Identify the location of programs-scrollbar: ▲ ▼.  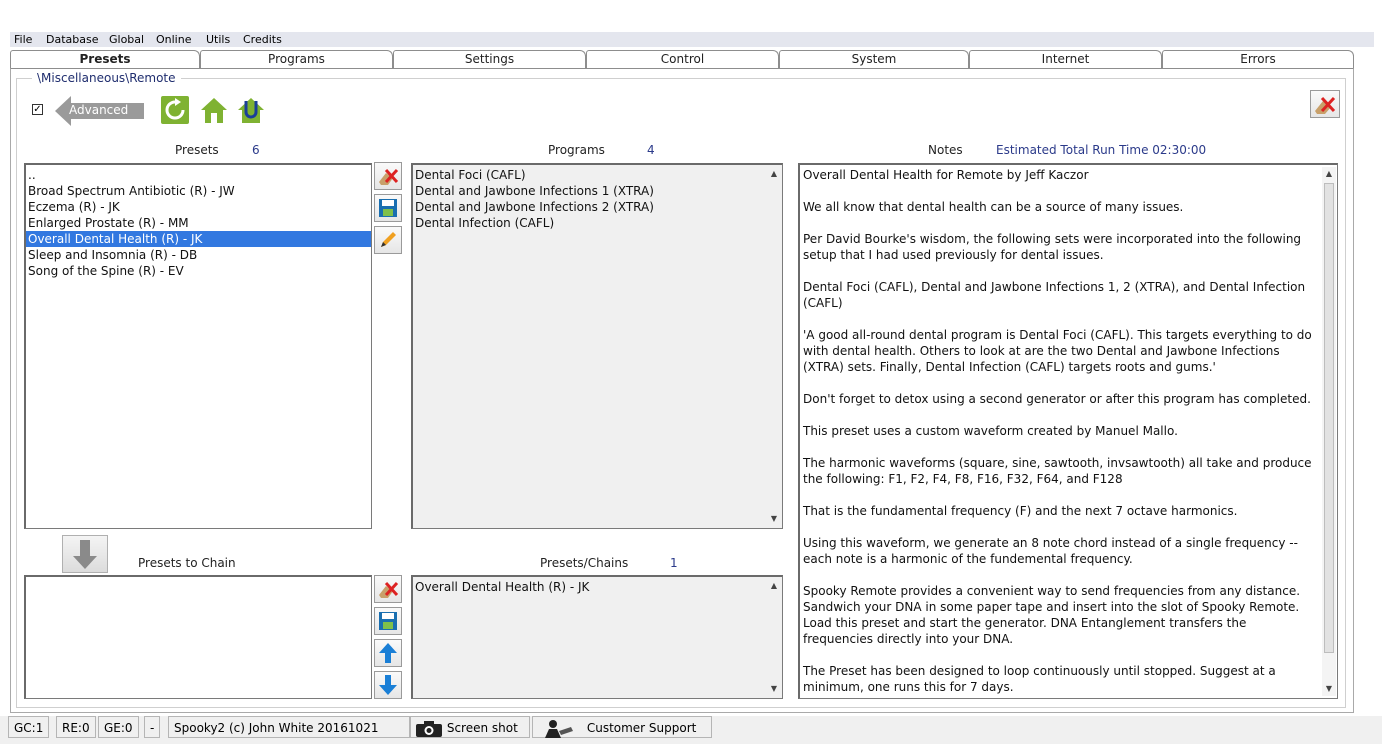
(774, 346).